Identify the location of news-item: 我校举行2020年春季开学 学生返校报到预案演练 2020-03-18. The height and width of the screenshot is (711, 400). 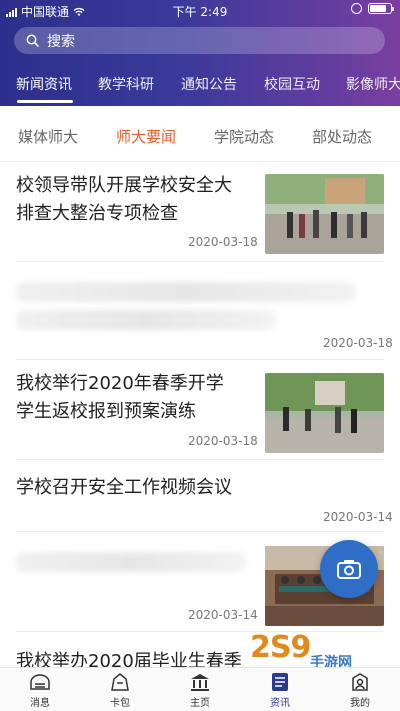
(200, 410).